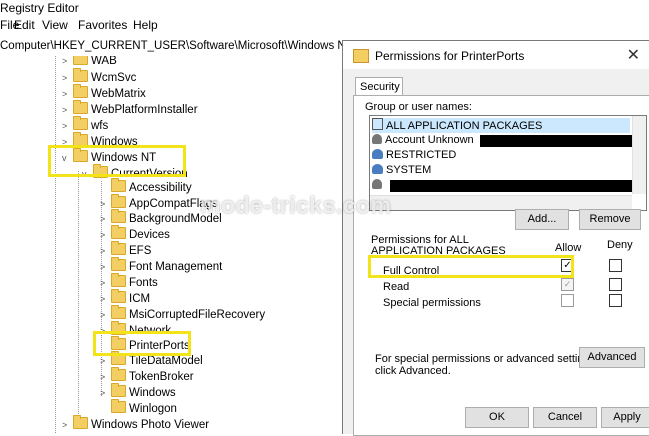 The width and height of the screenshot is (649, 436). Describe the element at coordinates (129, 281) in the screenshot. I see `tree-node-fonts: > Fonts` at that location.